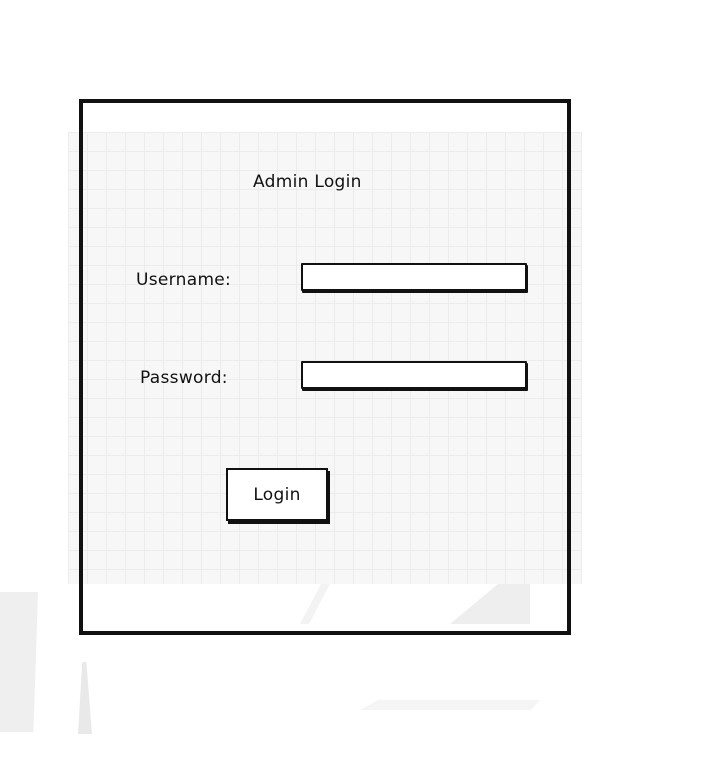 The width and height of the screenshot is (720, 768). Describe the element at coordinates (184, 378) in the screenshot. I see `password-label: Password:` at that location.